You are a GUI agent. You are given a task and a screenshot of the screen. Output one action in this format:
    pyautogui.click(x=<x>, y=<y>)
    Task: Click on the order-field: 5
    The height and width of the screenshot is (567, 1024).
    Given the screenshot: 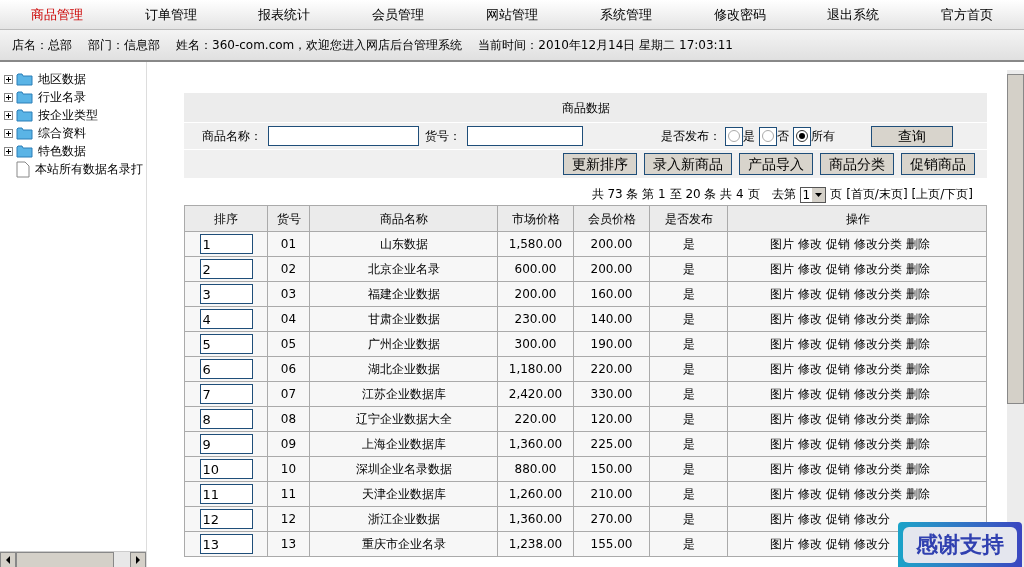 What is the action you would take?
    pyautogui.click(x=226, y=344)
    